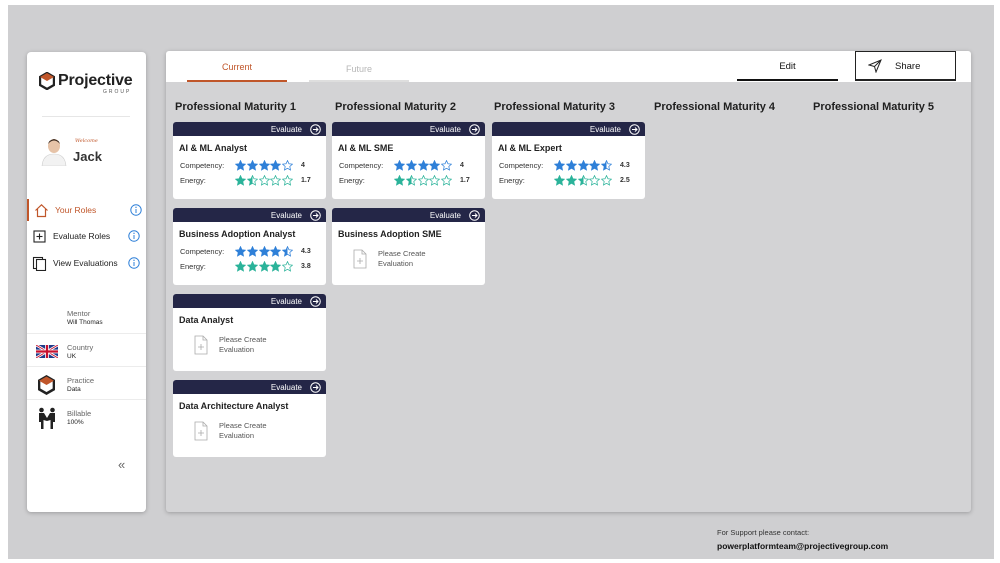 The width and height of the screenshot is (1000, 563). I want to click on tab-current: Current, so click(237, 66).